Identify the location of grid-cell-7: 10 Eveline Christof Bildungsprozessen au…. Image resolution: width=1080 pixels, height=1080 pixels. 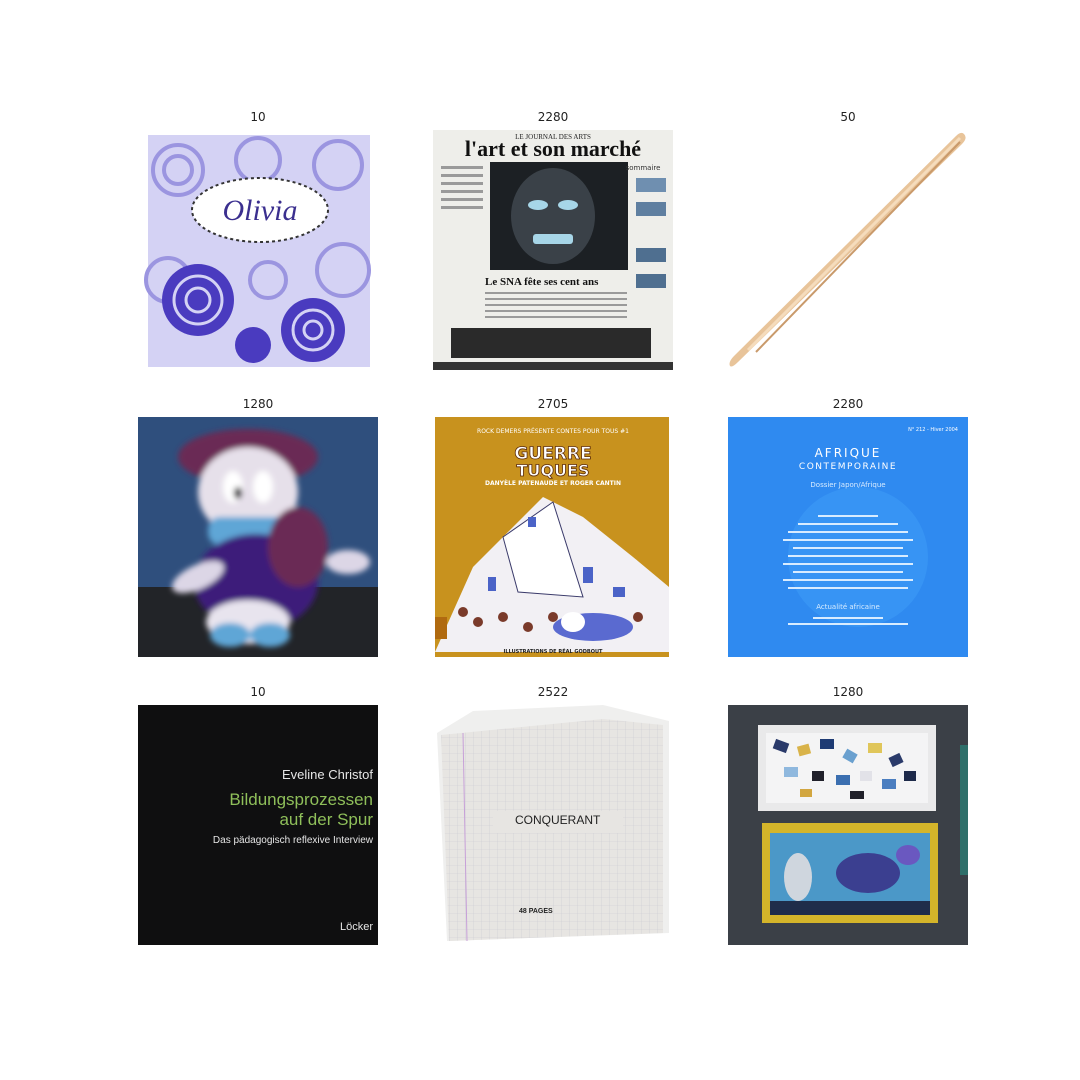
(258, 815).